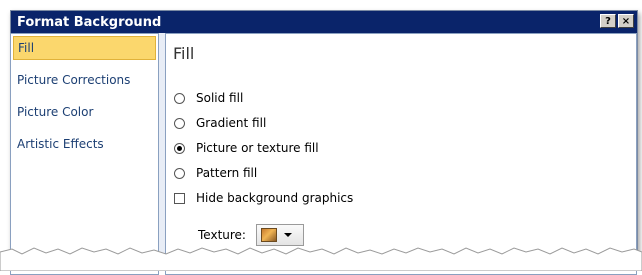  Describe the element at coordinates (227, 173) in the screenshot. I see `pattern-fill-label: Pattern fill` at that location.